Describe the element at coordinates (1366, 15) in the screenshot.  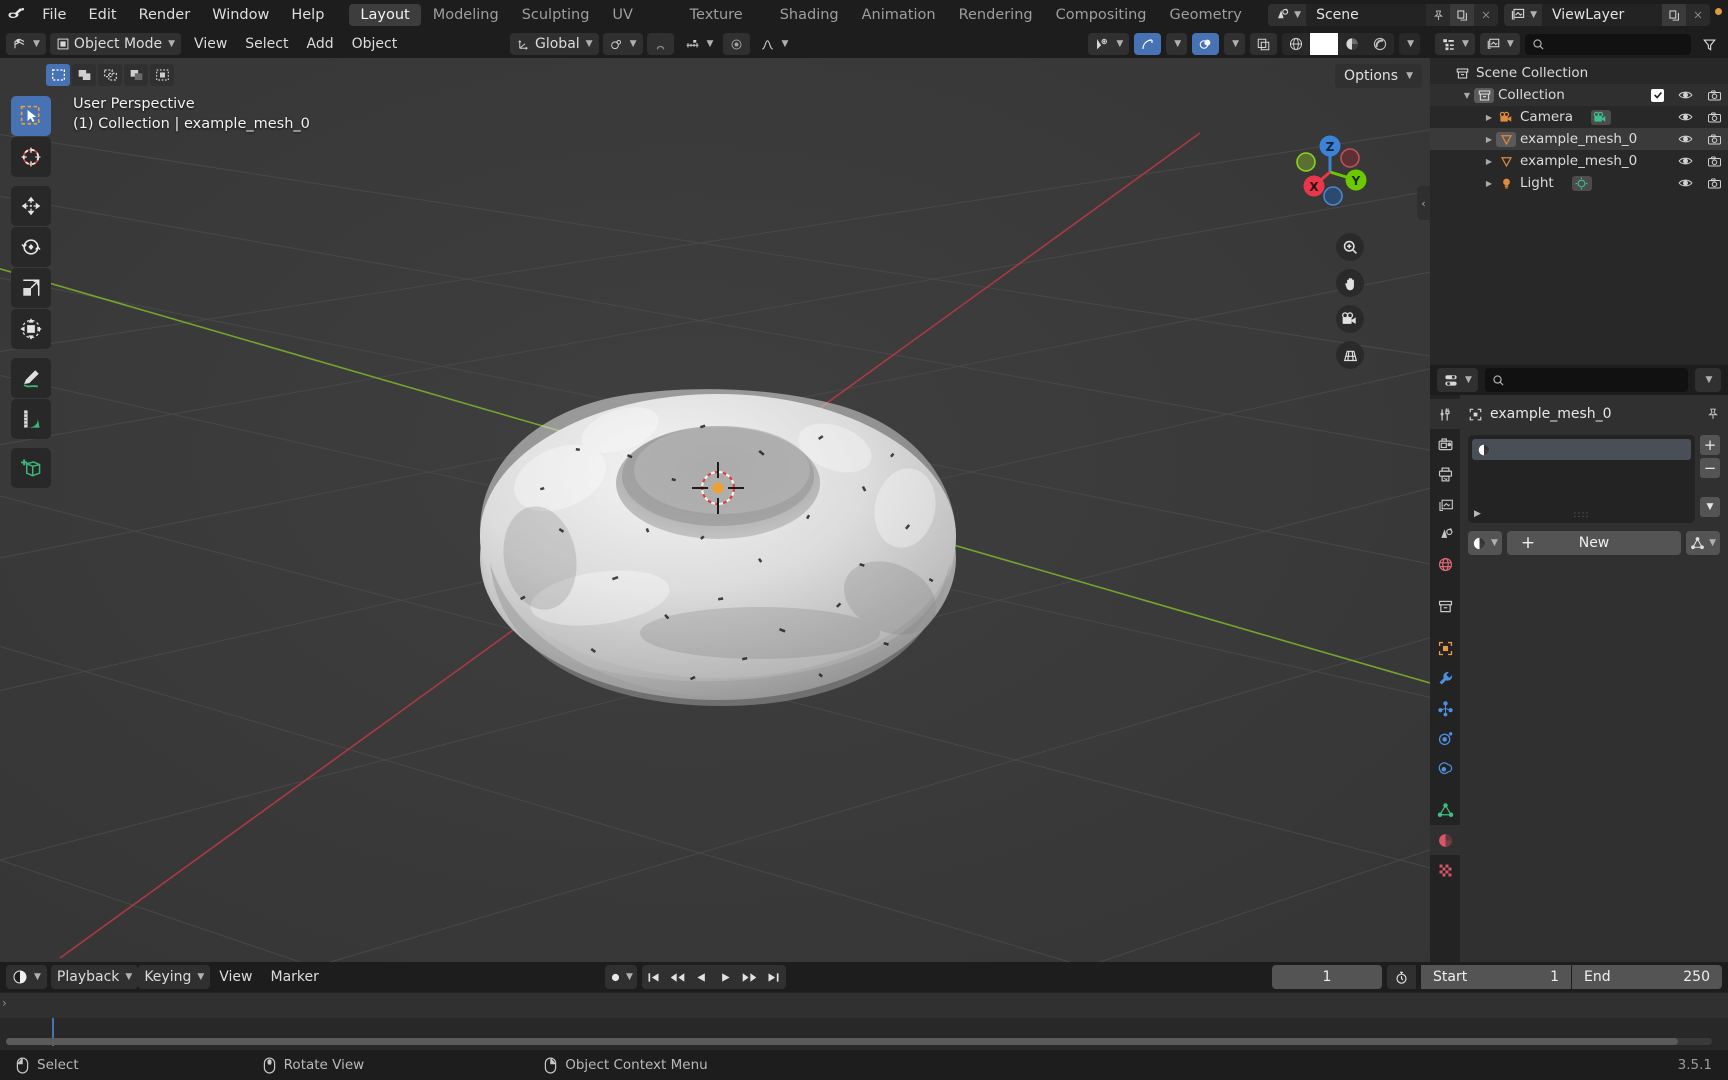
I see `scene-name: Scene` at that location.